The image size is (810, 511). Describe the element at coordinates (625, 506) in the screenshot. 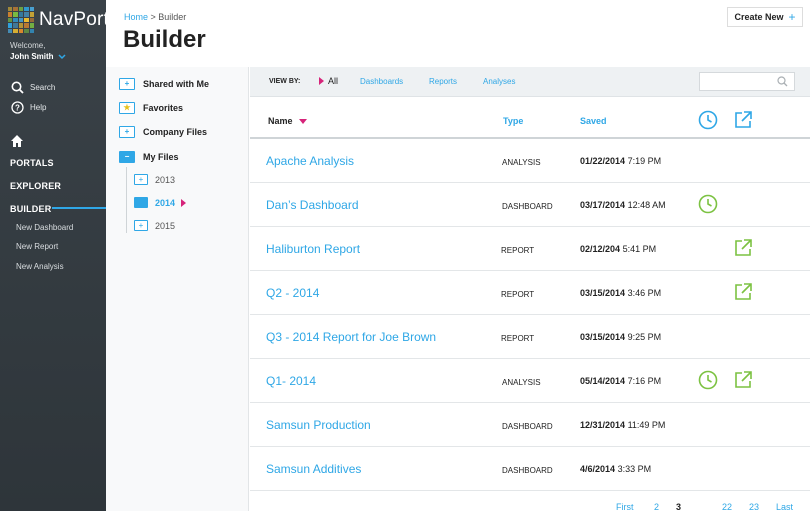

I see `page-first: First` at that location.